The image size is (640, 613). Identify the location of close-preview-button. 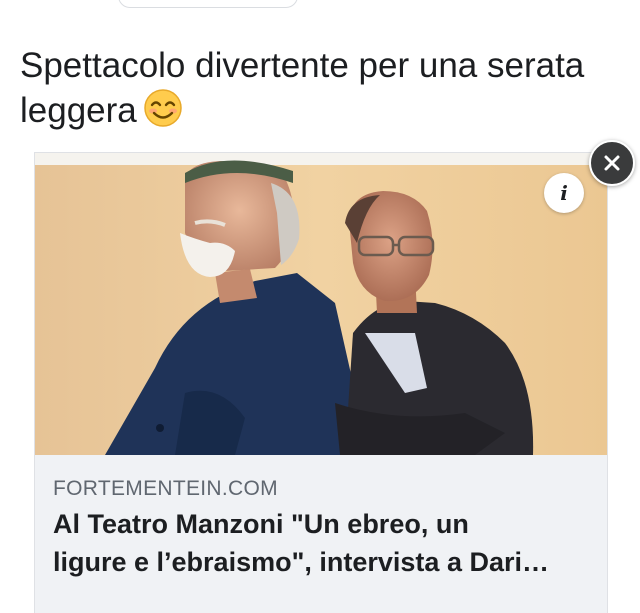
(612, 163).